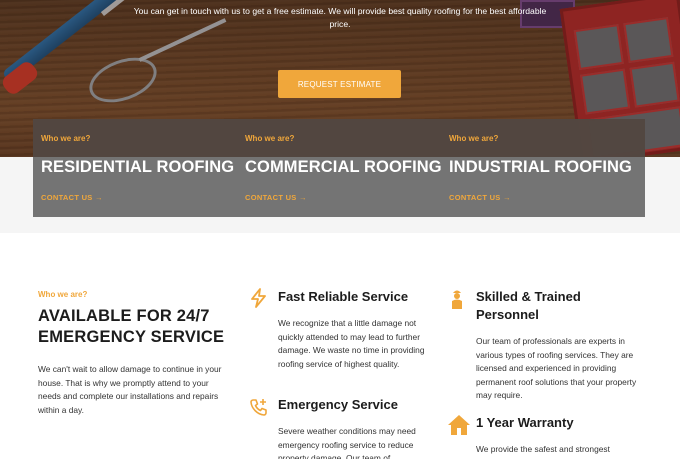 This screenshot has width=680, height=459. Describe the element at coordinates (343, 296) in the screenshot. I see `feature-title: Fast Reliable Service` at that location.